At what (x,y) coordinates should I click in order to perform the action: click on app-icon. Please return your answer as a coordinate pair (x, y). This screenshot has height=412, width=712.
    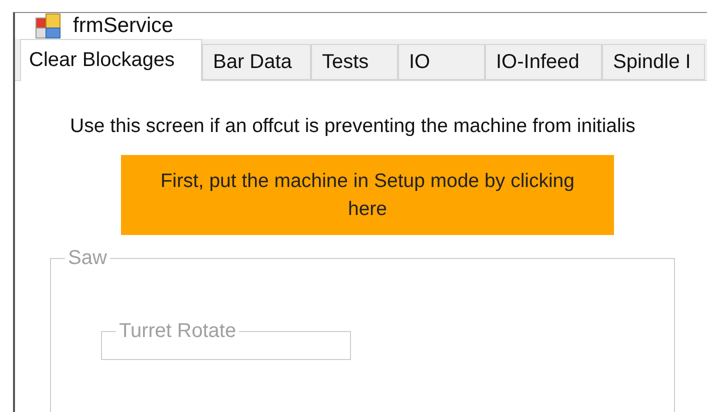
    Looking at the image, I should click on (48, 26).